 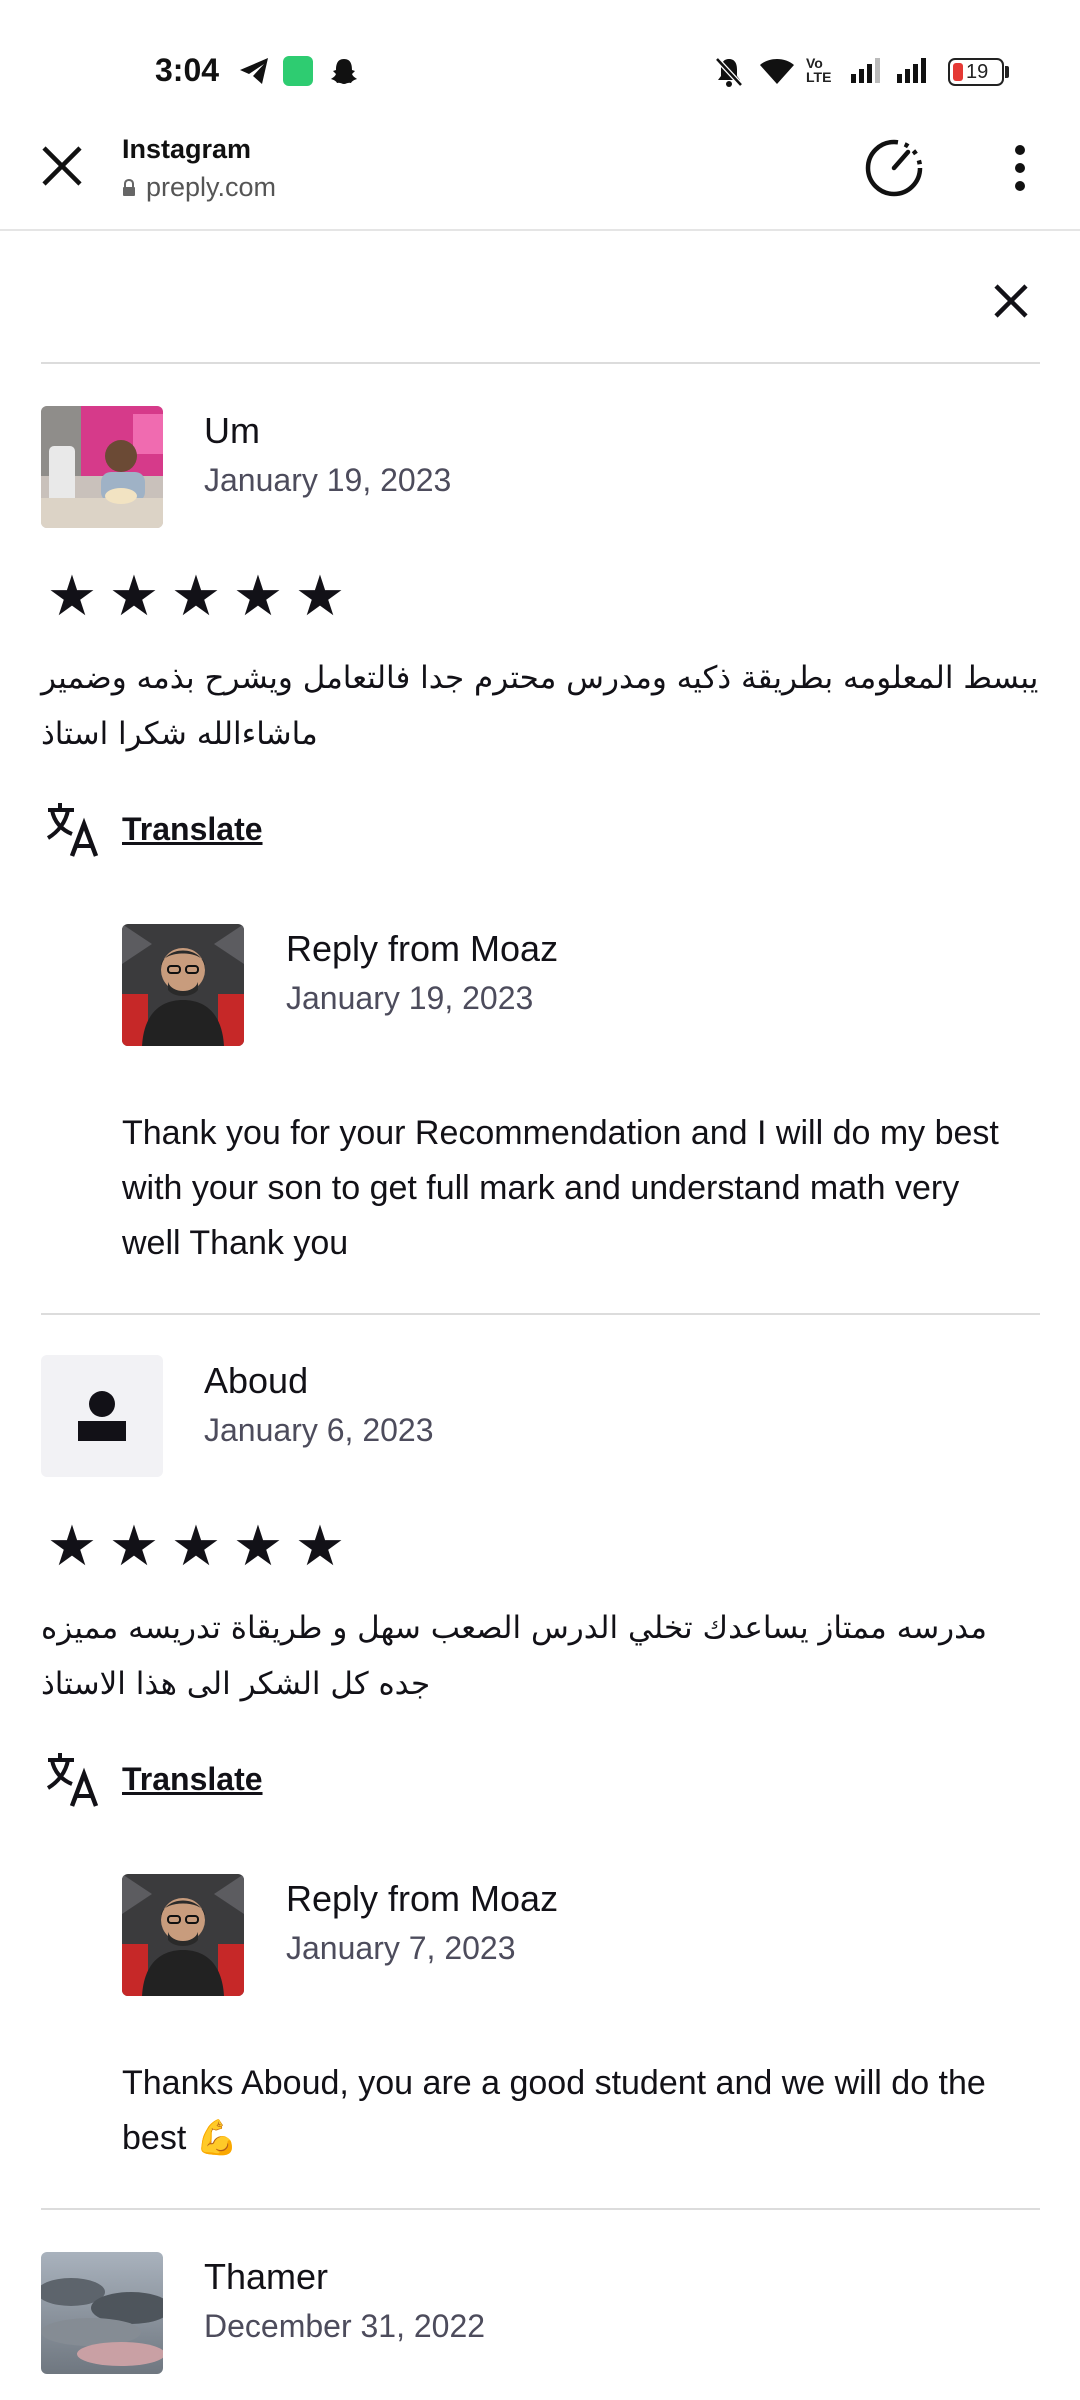 What do you see at coordinates (129, 187) in the screenshot?
I see `lock-icon` at bounding box center [129, 187].